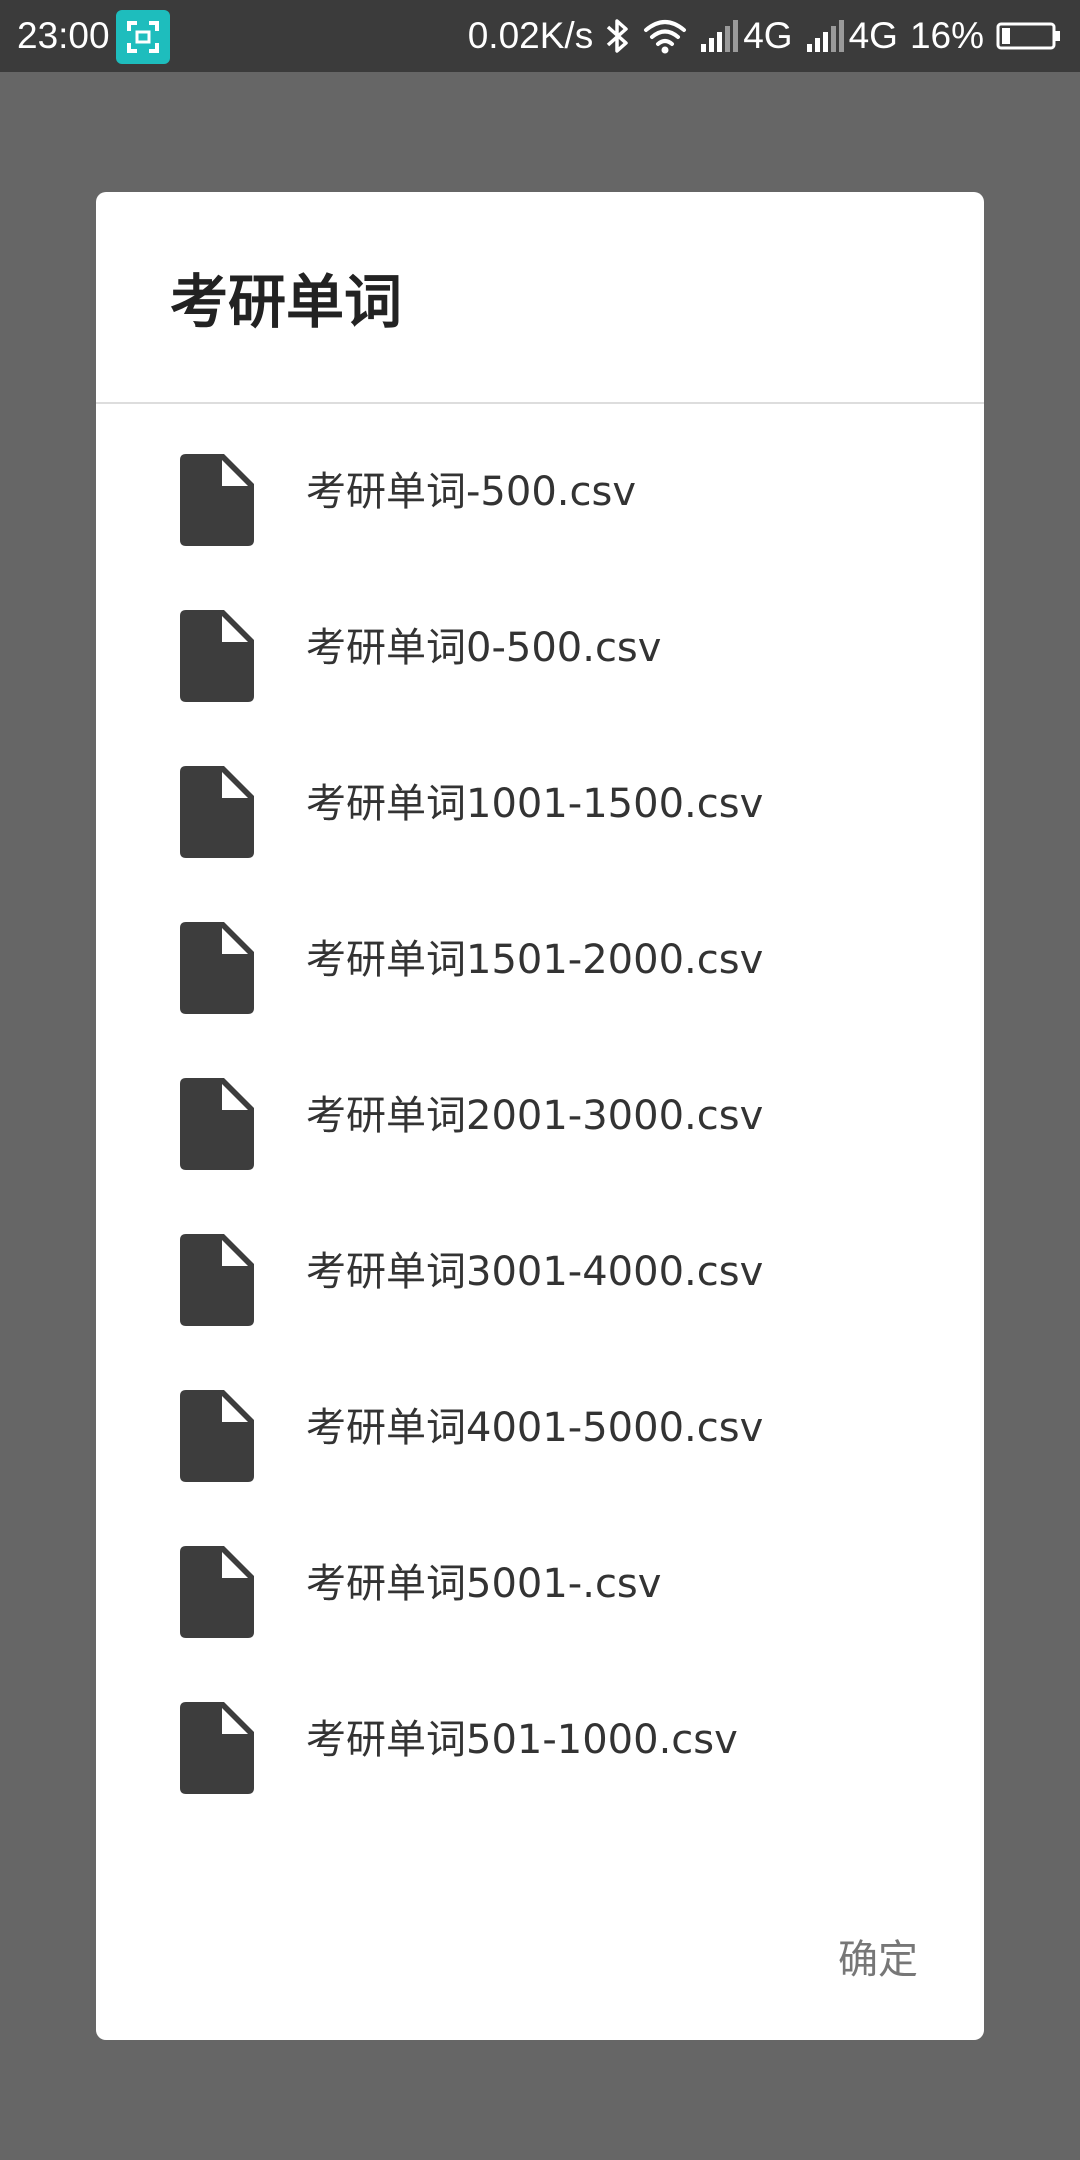  What do you see at coordinates (530, 35) in the screenshot?
I see `net-speed: 0.02K/s` at bounding box center [530, 35].